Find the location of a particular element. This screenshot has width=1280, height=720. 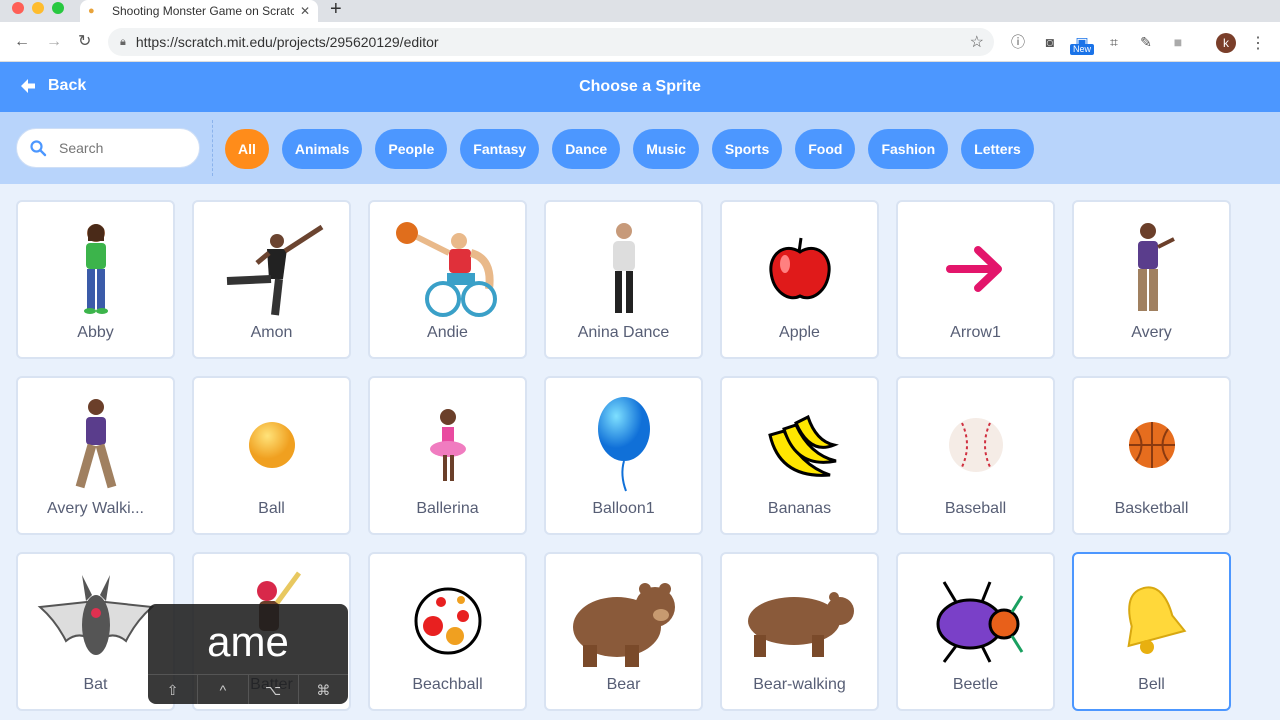

sprite-name: Beachball is located at coordinates (447, 684).